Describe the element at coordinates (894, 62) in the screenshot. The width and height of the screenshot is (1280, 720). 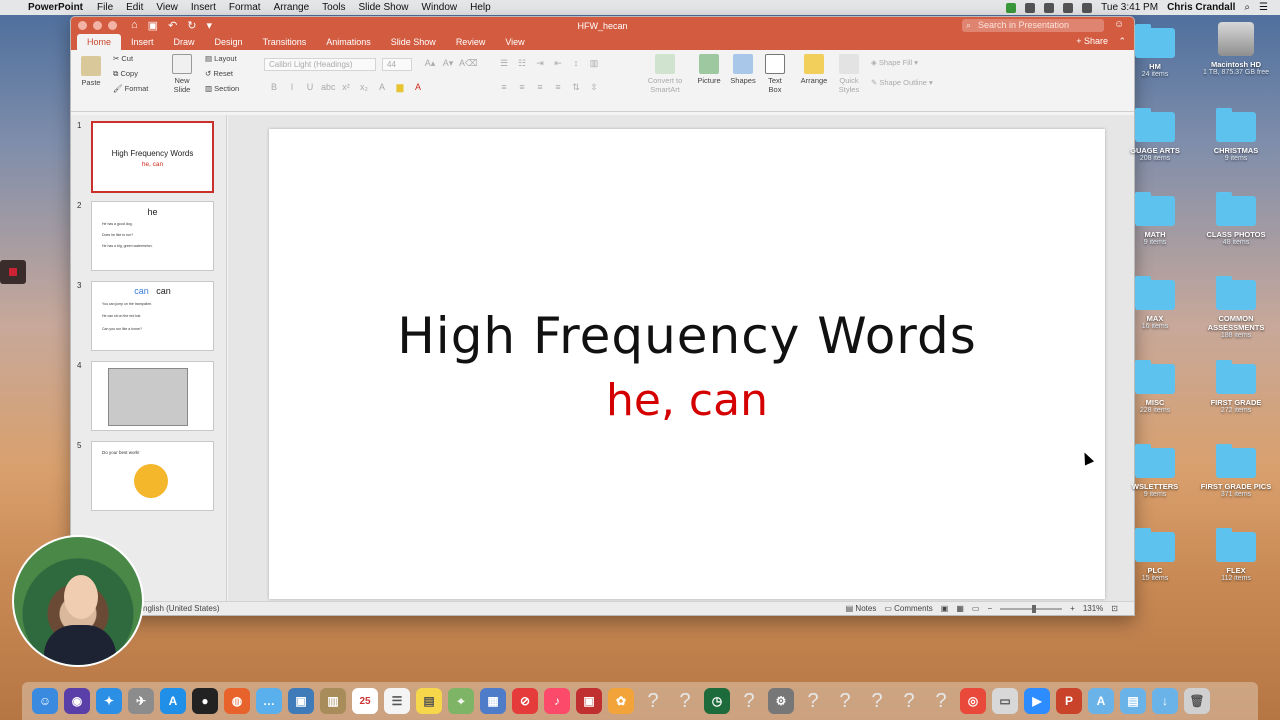
I see `shape-fill-button: ◈ Shape Fill ▾` at that location.